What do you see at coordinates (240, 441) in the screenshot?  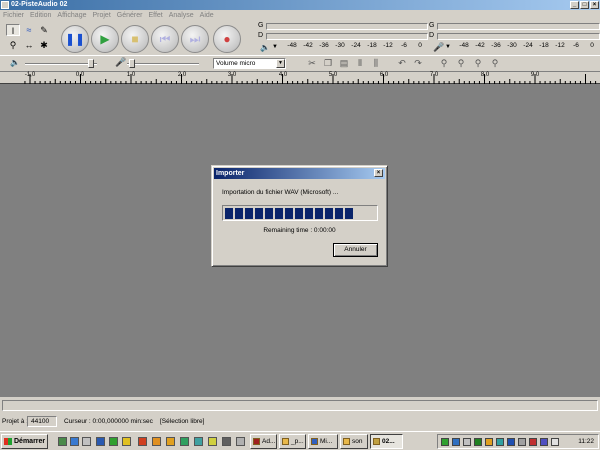 I see `quicklaunch-extra-icon` at bounding box center [240, 441].